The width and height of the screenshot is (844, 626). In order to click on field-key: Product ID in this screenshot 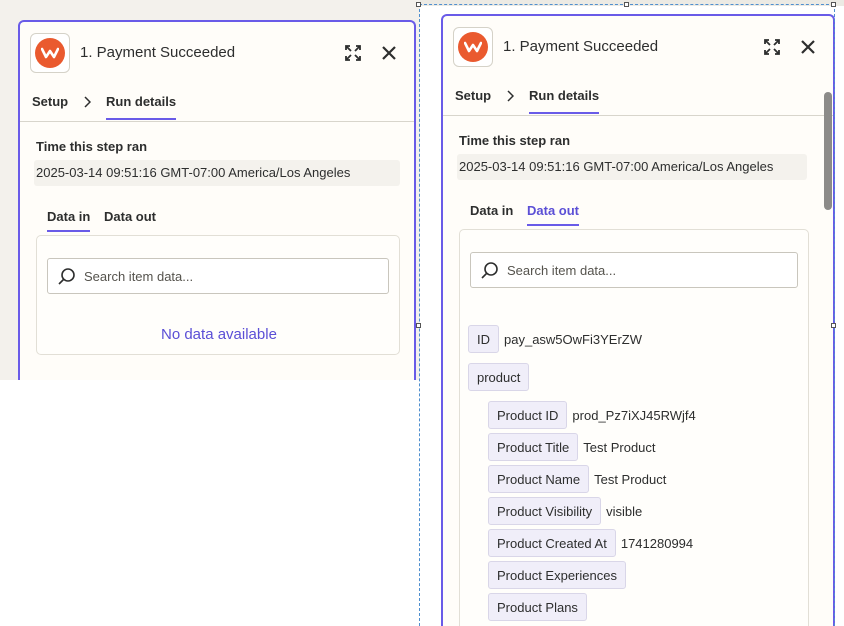, I will do `click(528, 415)`.